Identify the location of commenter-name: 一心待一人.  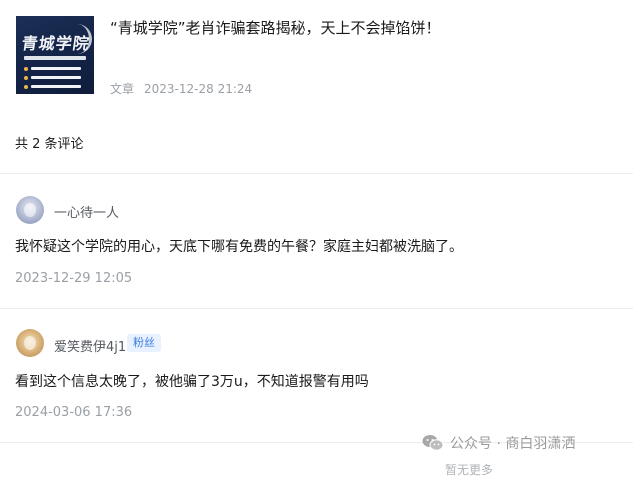
(86, 211).